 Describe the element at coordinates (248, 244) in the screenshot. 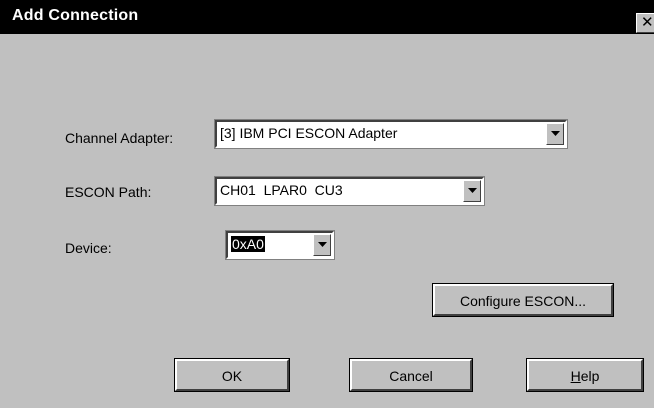

I see `device-value: 0xA0` at that location.